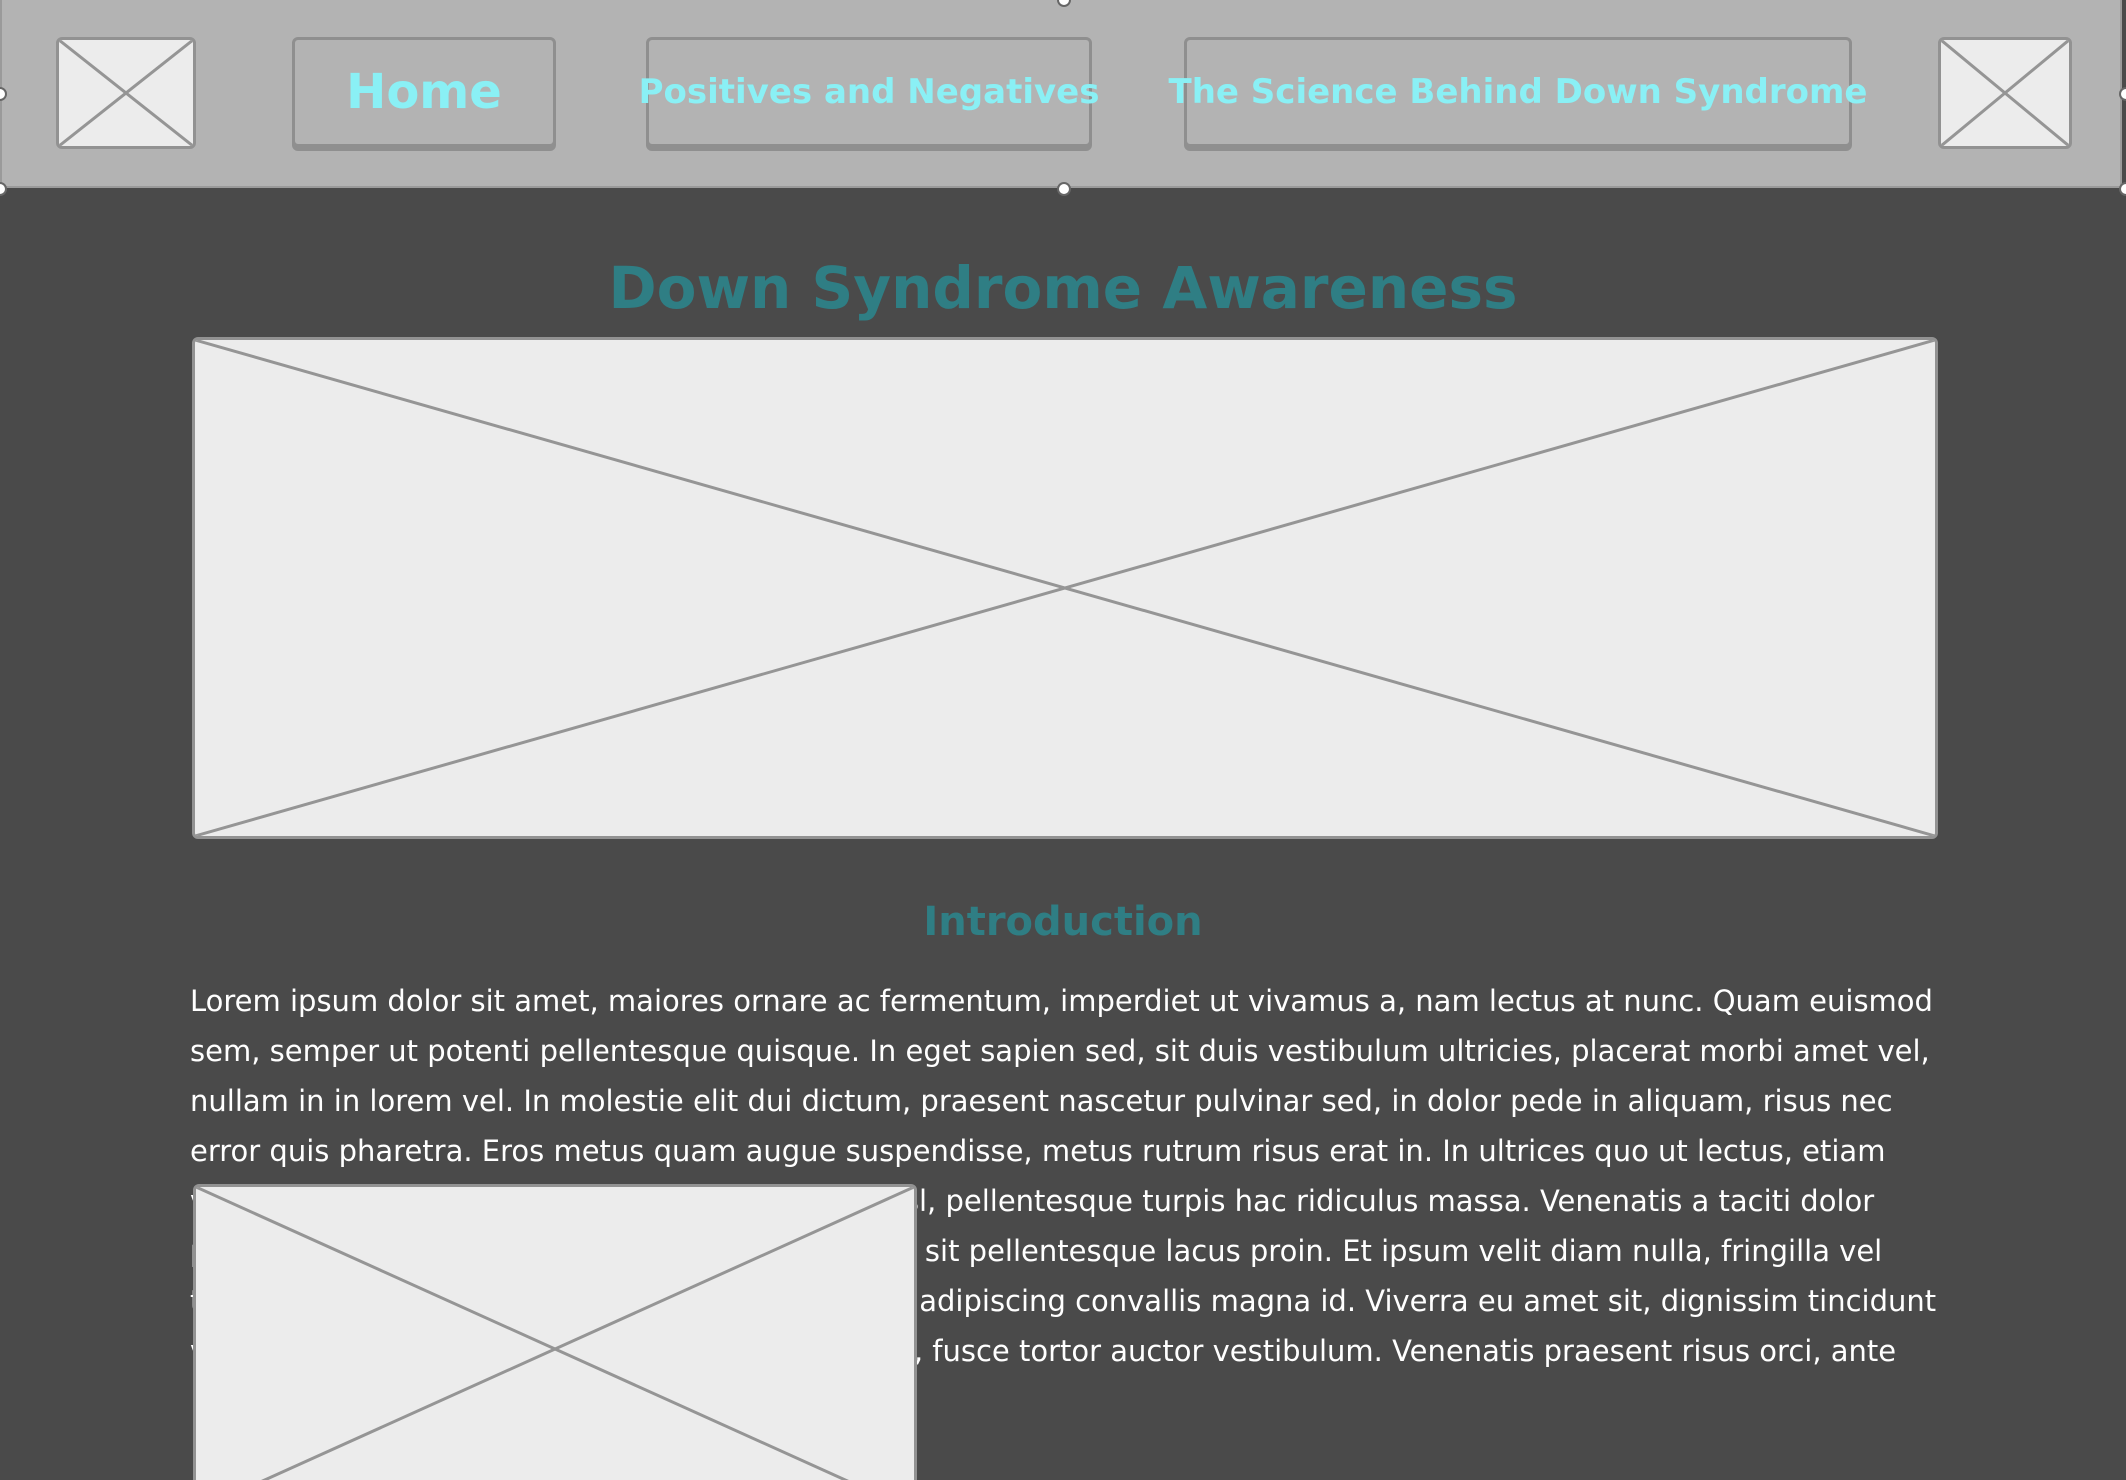 Image resolution: width=2126 pixels, height=1480 pixels. What do you see at coordinates (1518, 92) in the screenshot?
I see `nav-science-button: The Science Behind Down Syndrome` at bounding box center [1518, 92].